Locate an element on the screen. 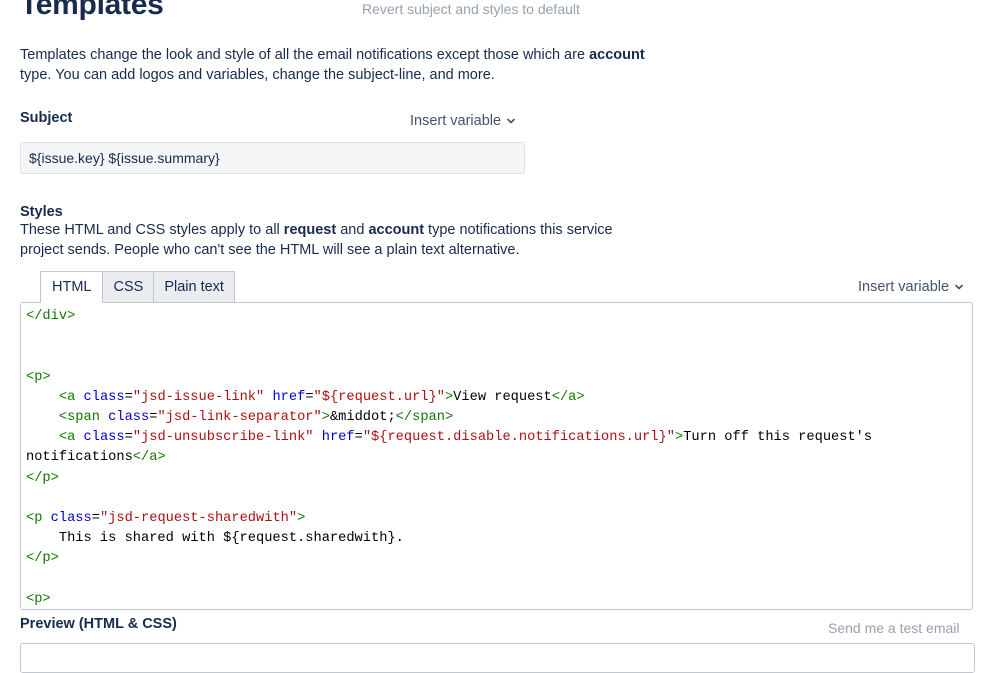 The height and width of the screenshot is (673, 999). preview-label: Preview (HTML & CSS) is located at coordinates (98, 624).